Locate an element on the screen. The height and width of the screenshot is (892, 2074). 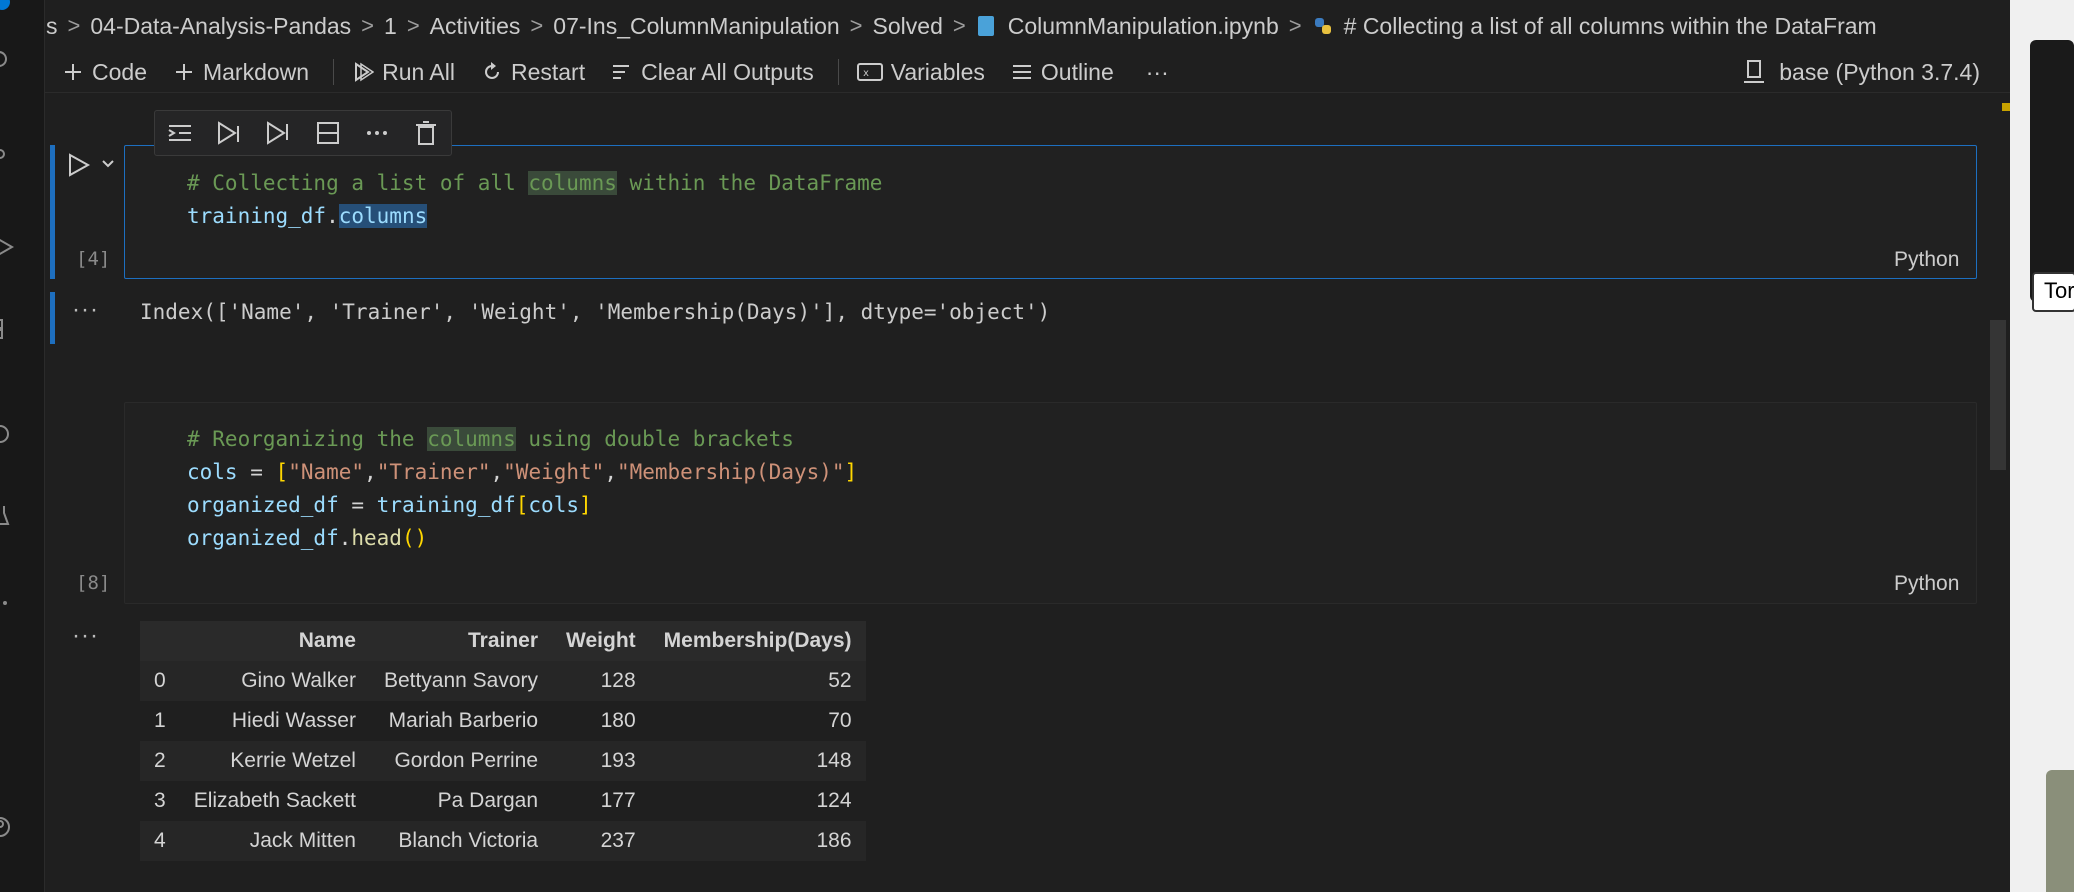
cell-focus-indicator is located at coordinates (52, 212).